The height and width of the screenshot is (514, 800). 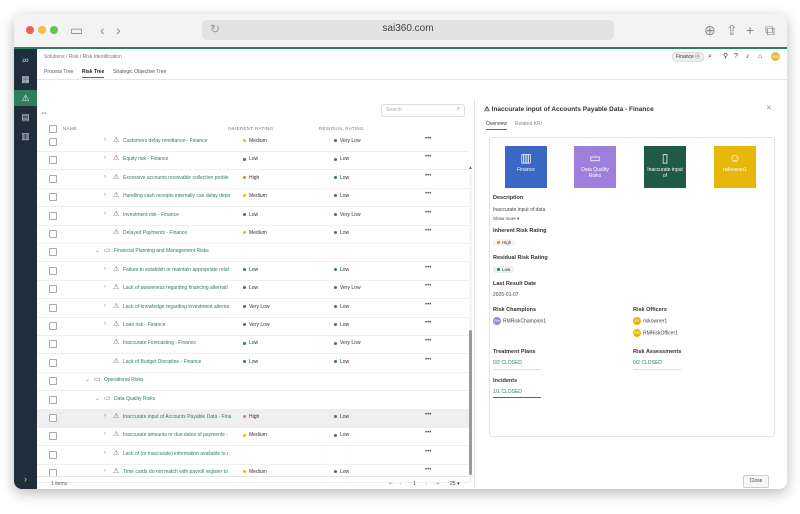 What do you see at coordinates (401, 484) in the screenshot?
I see `prev-page-icon: ‹` at bounding box center [401, 484].